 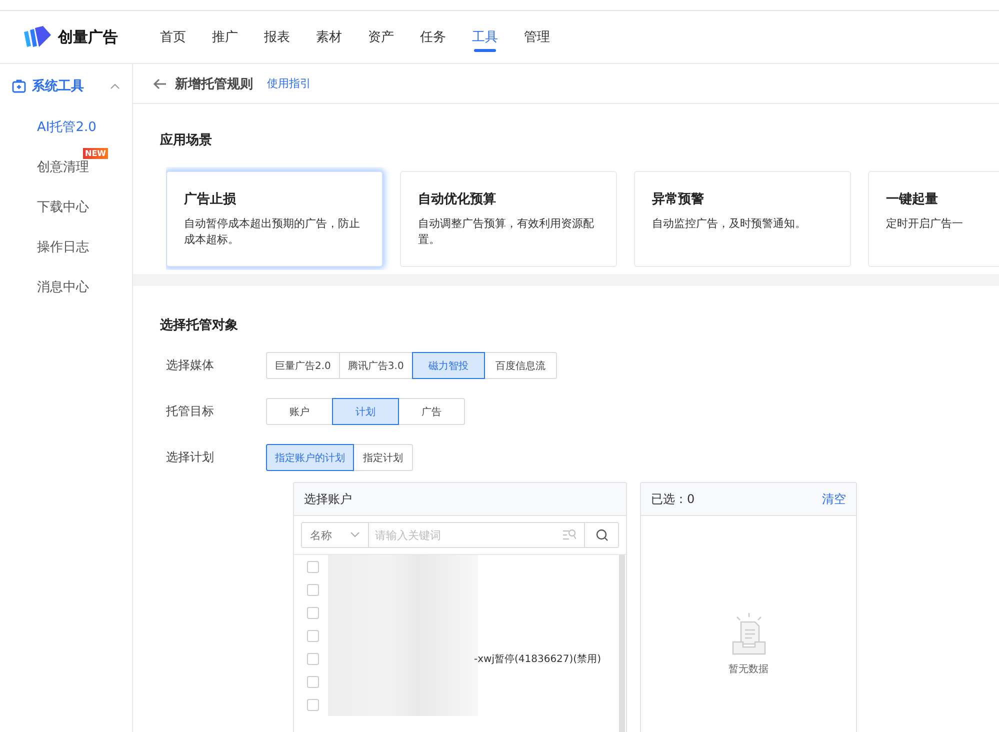 What do you see at coordinates (365, 411) in the screenshot?
I see `segment-option: 计划` at bounding box center [365, 411].